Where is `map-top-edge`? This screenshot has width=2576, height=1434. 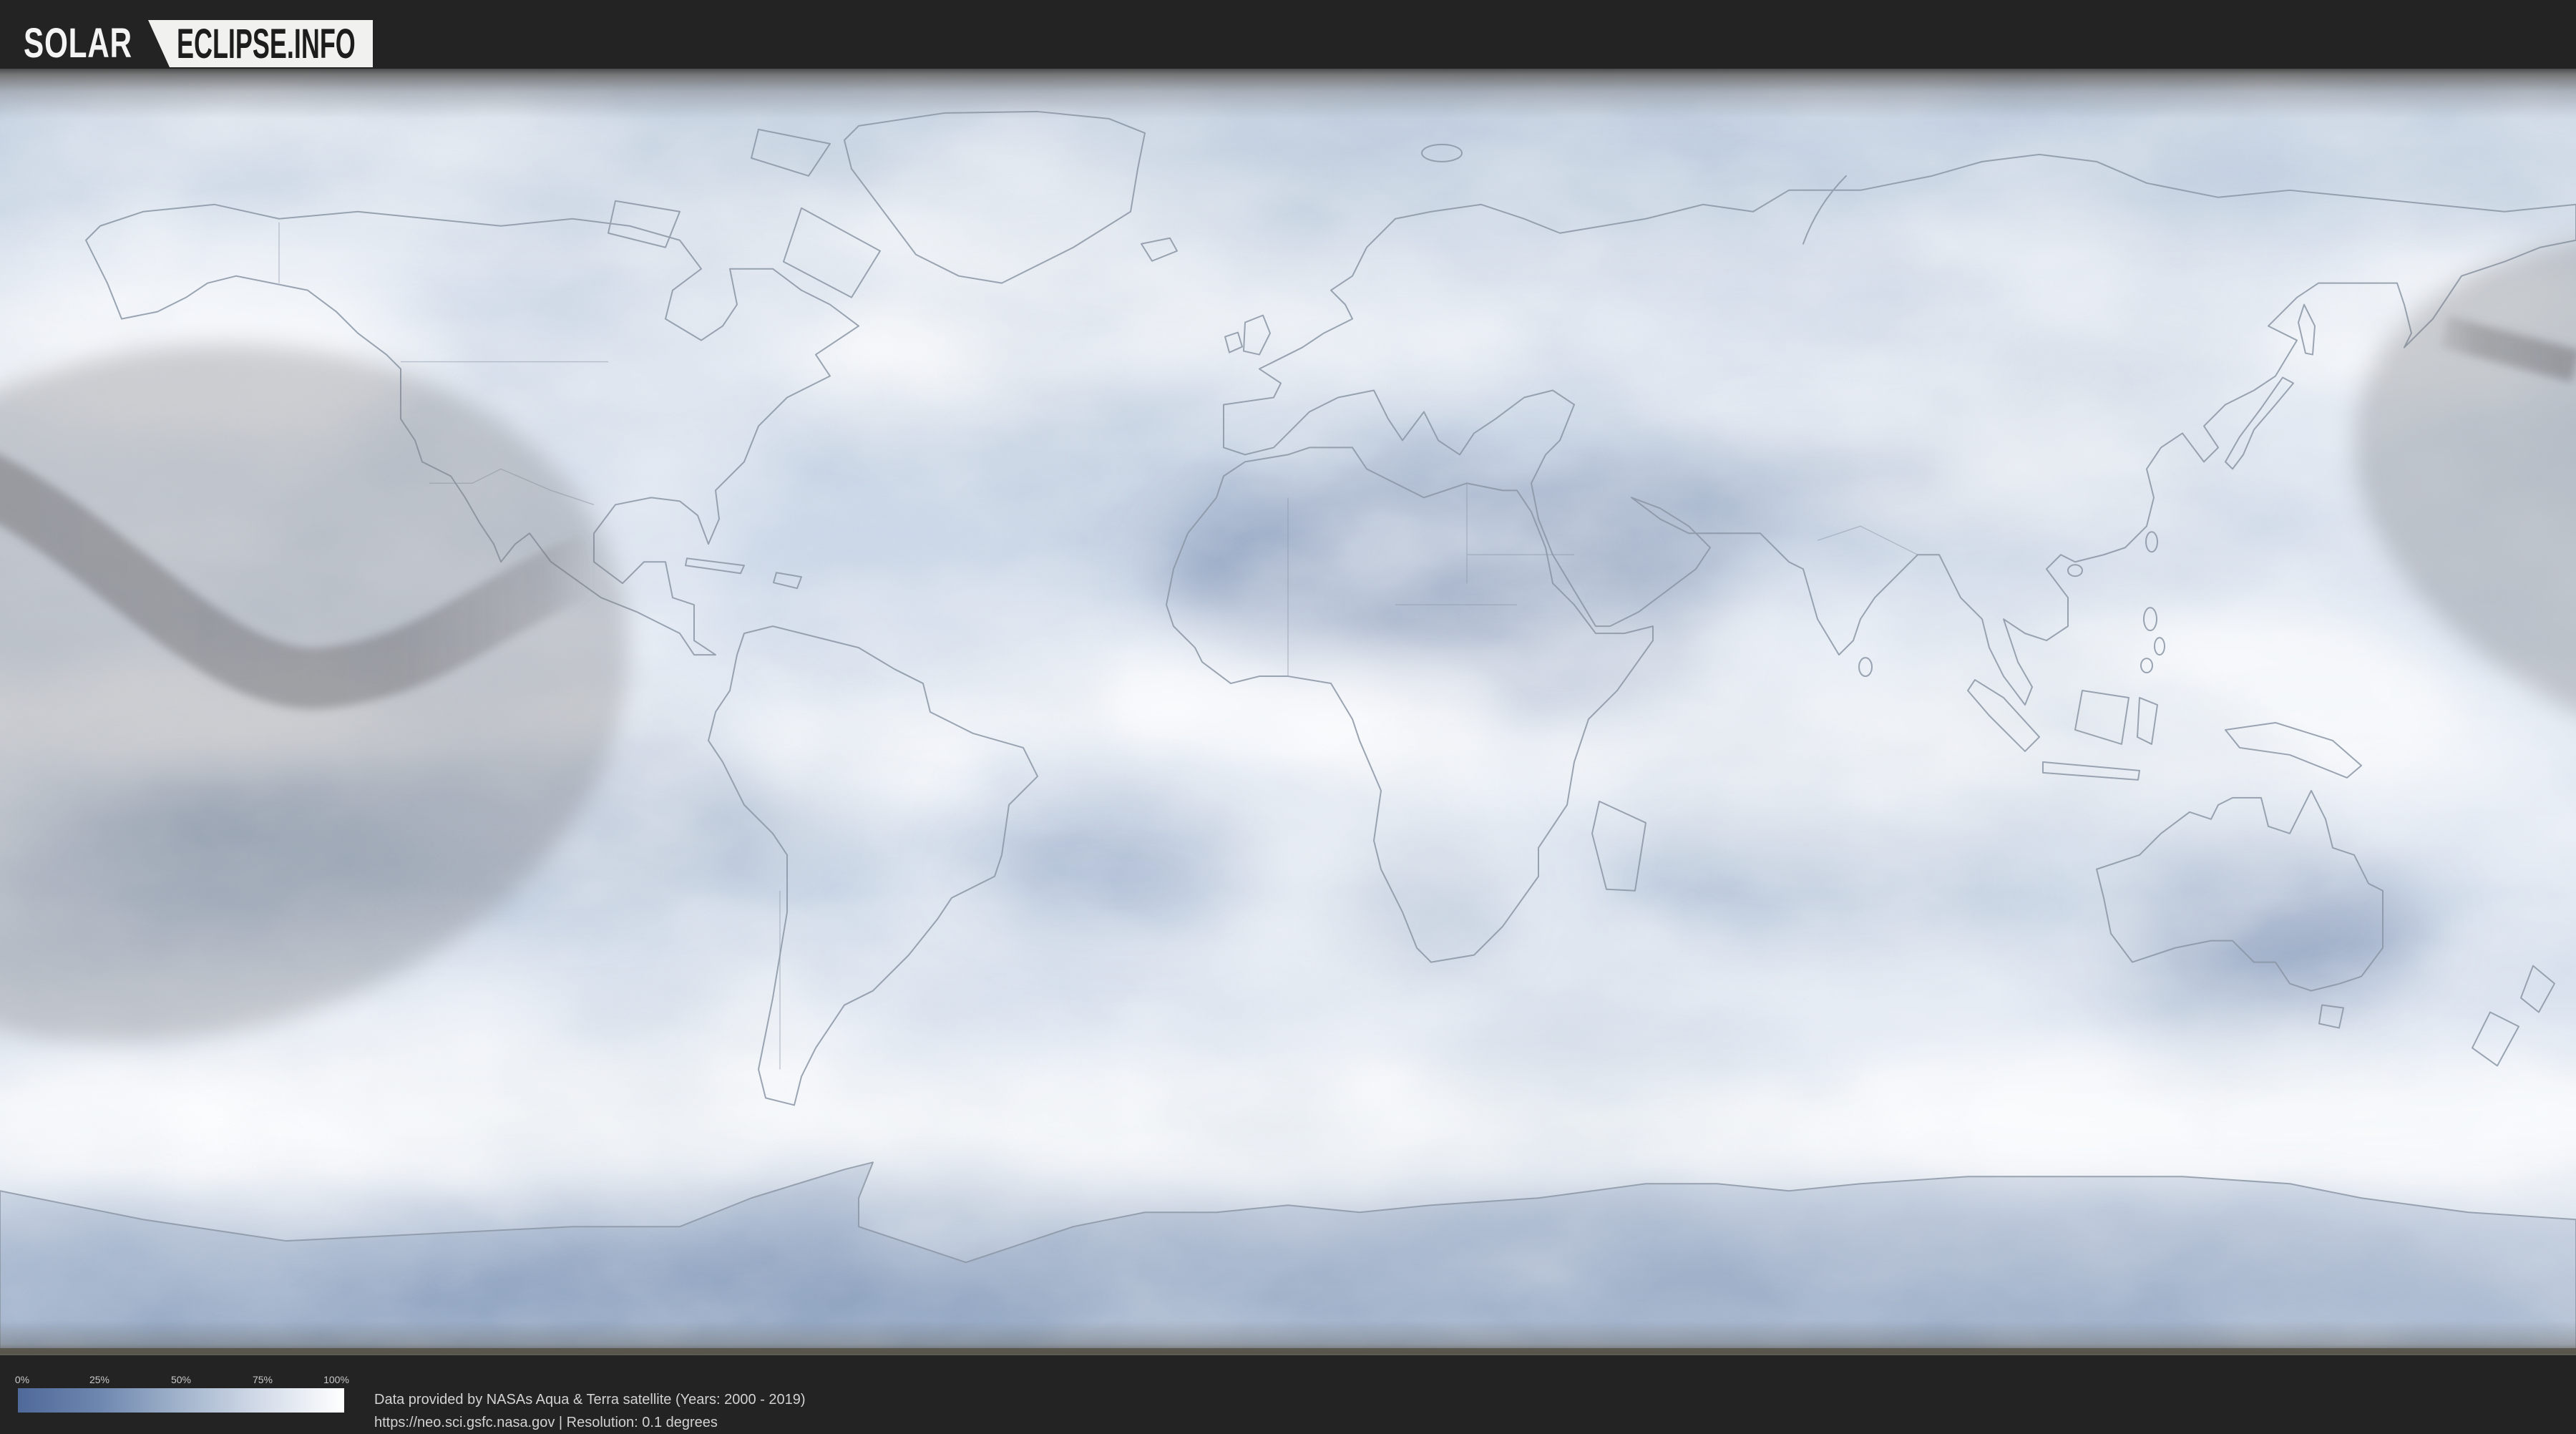 map-top-edge is located at coordinates (1288, 94).